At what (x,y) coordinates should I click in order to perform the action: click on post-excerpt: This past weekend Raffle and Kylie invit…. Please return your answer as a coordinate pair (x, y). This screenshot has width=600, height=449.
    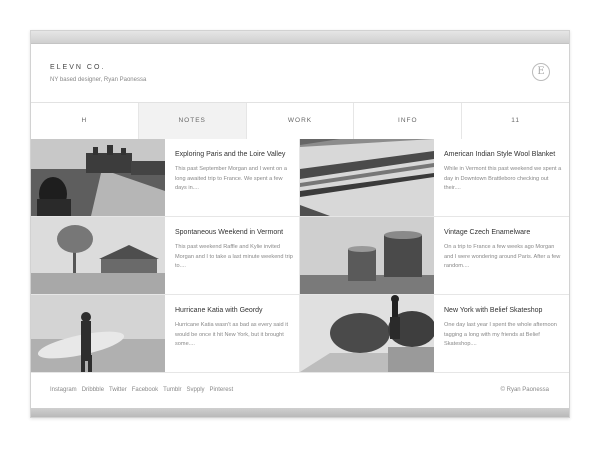
    Looking at the image, I should click on (234, 256).